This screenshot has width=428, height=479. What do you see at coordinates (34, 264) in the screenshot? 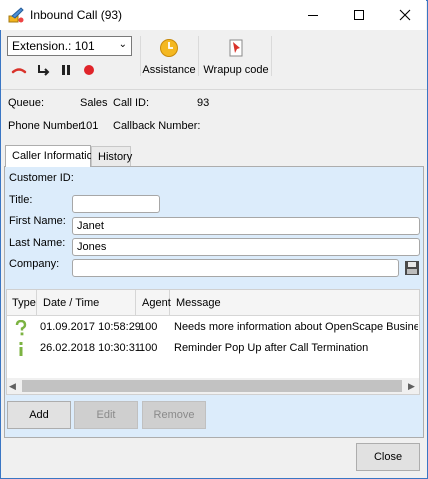
I see `company-label: Company:` at bounding box center [34, 264].